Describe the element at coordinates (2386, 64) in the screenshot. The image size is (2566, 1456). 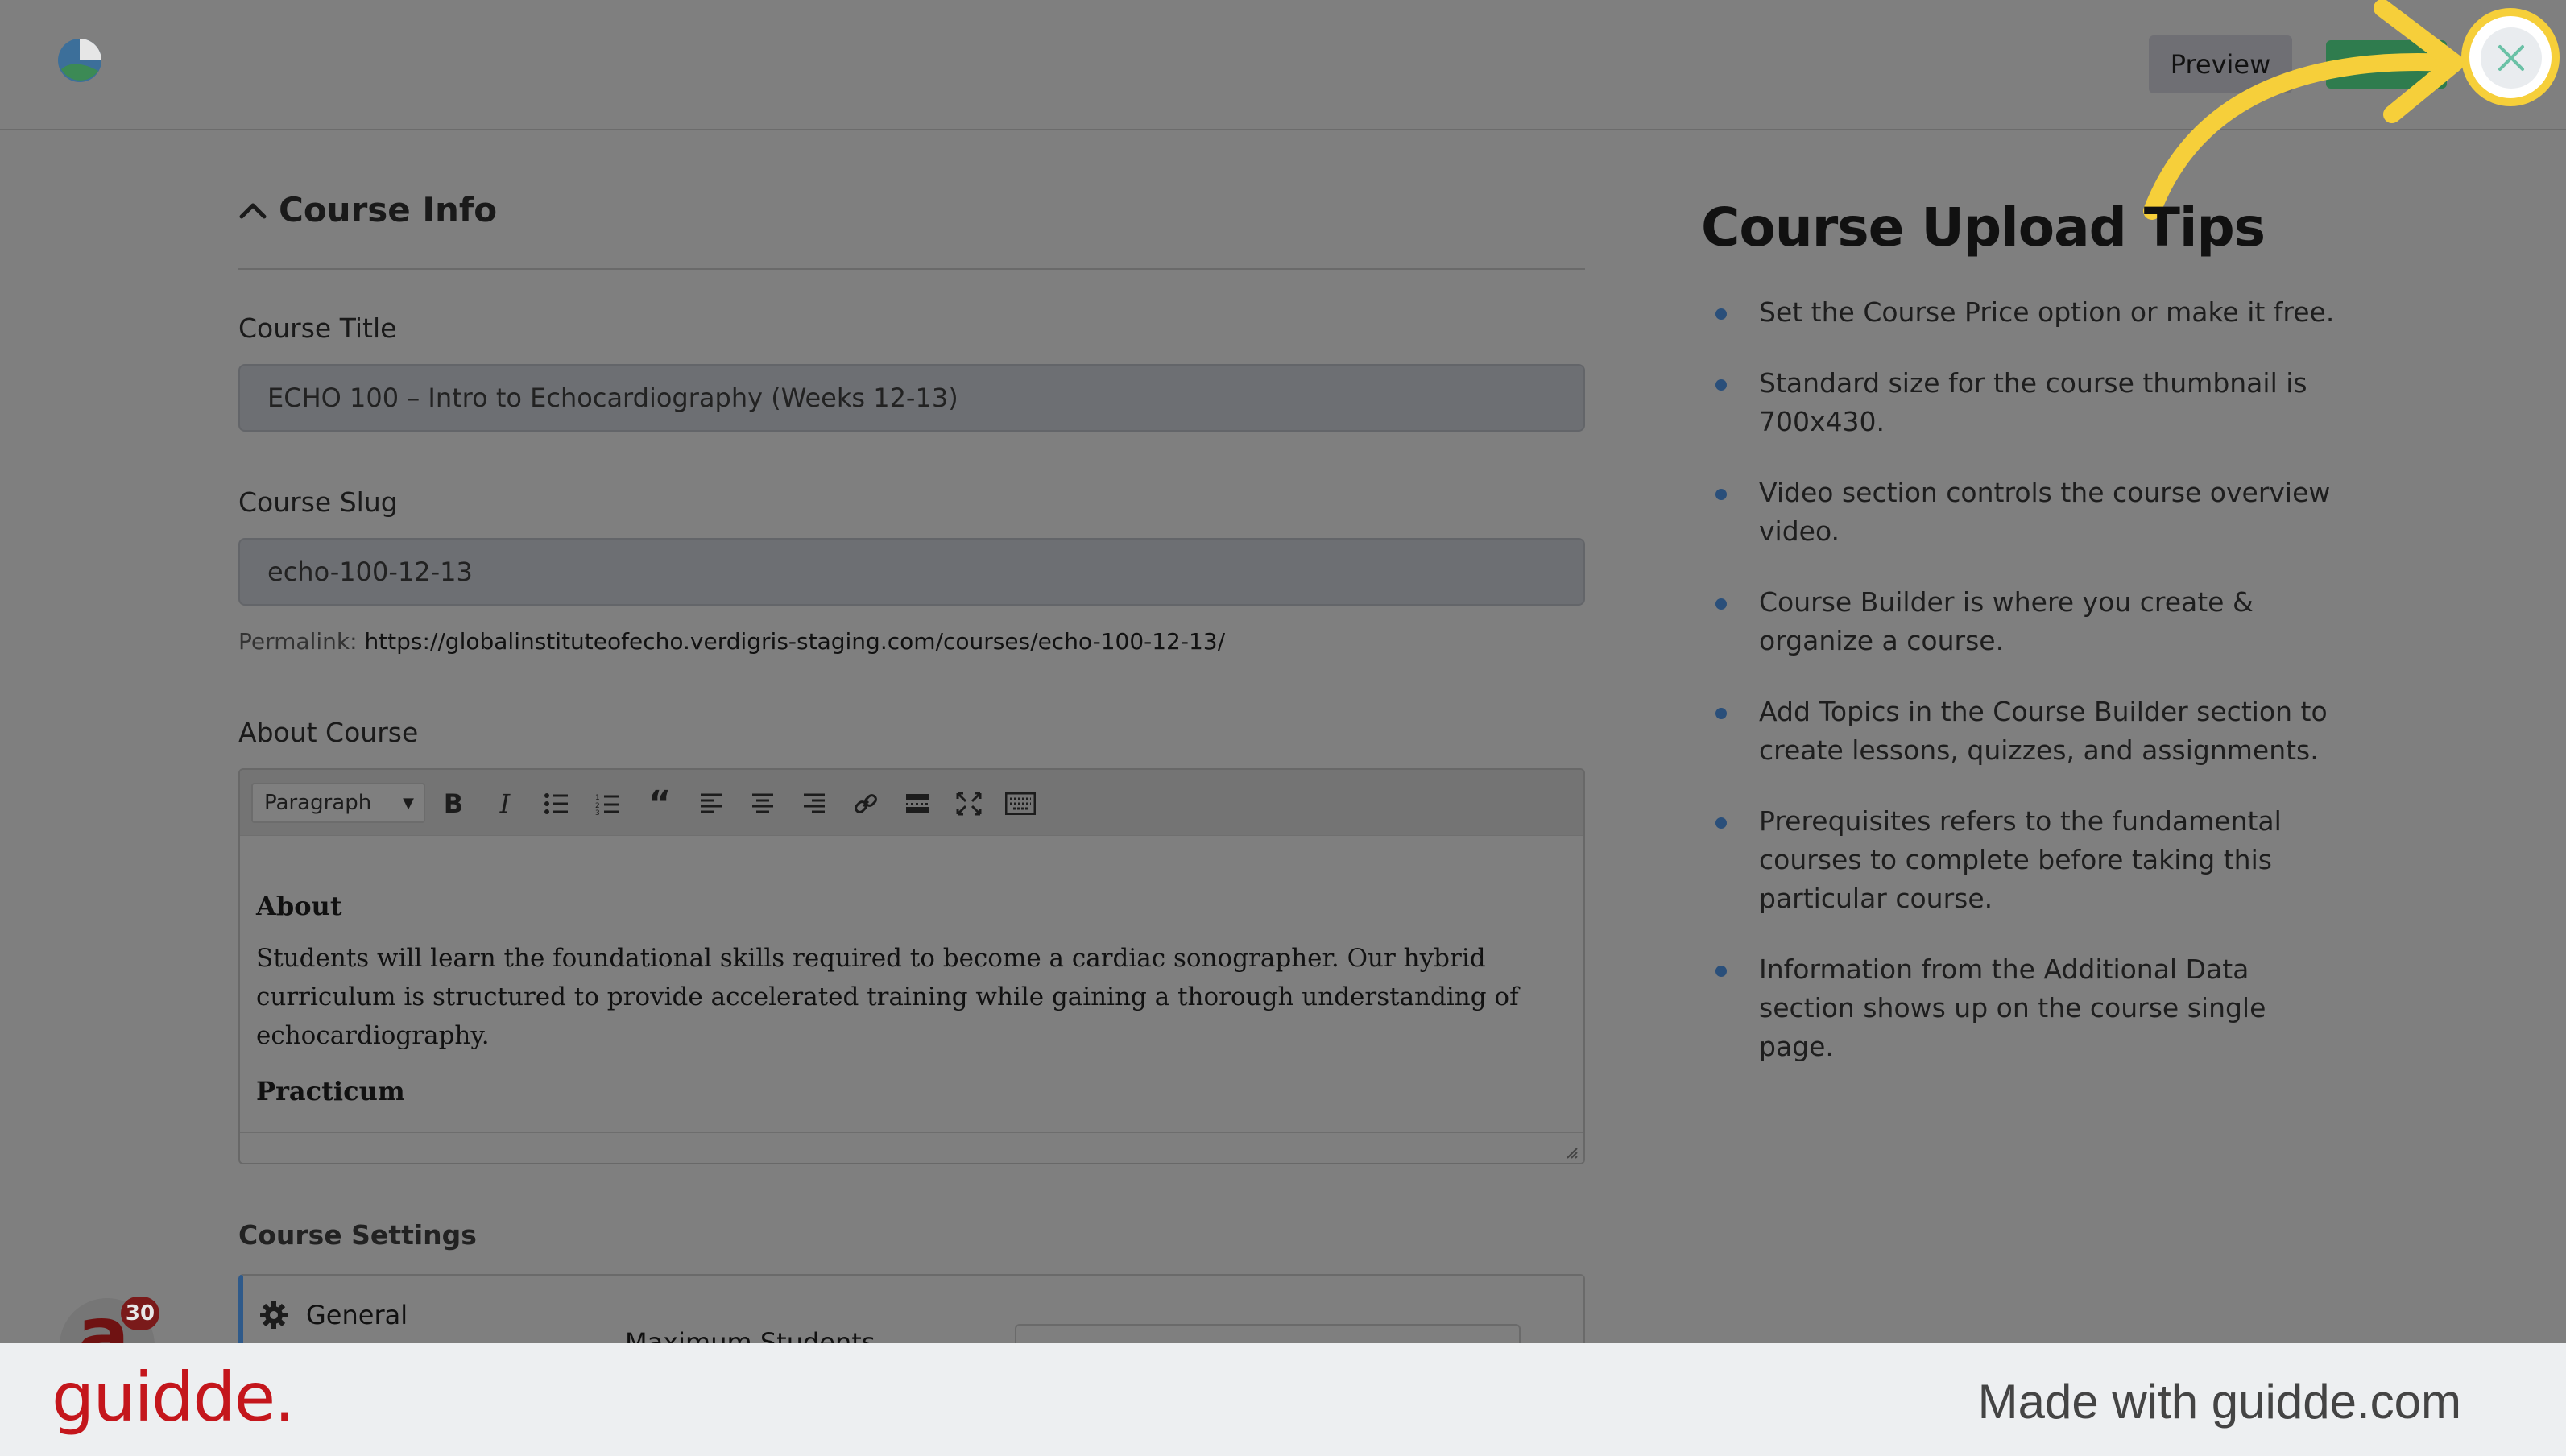
I see `publish-button` at that location.